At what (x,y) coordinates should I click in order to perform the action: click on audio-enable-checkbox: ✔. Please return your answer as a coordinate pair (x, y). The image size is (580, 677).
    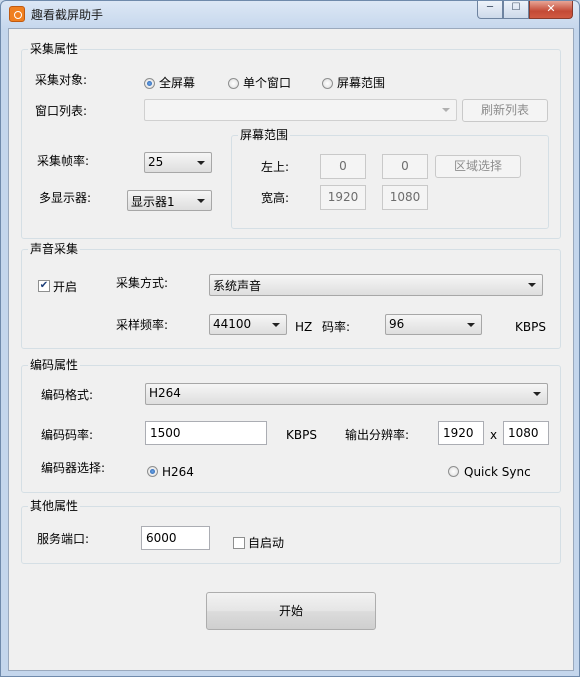
    Looking at the image, I should click on (44, 286).